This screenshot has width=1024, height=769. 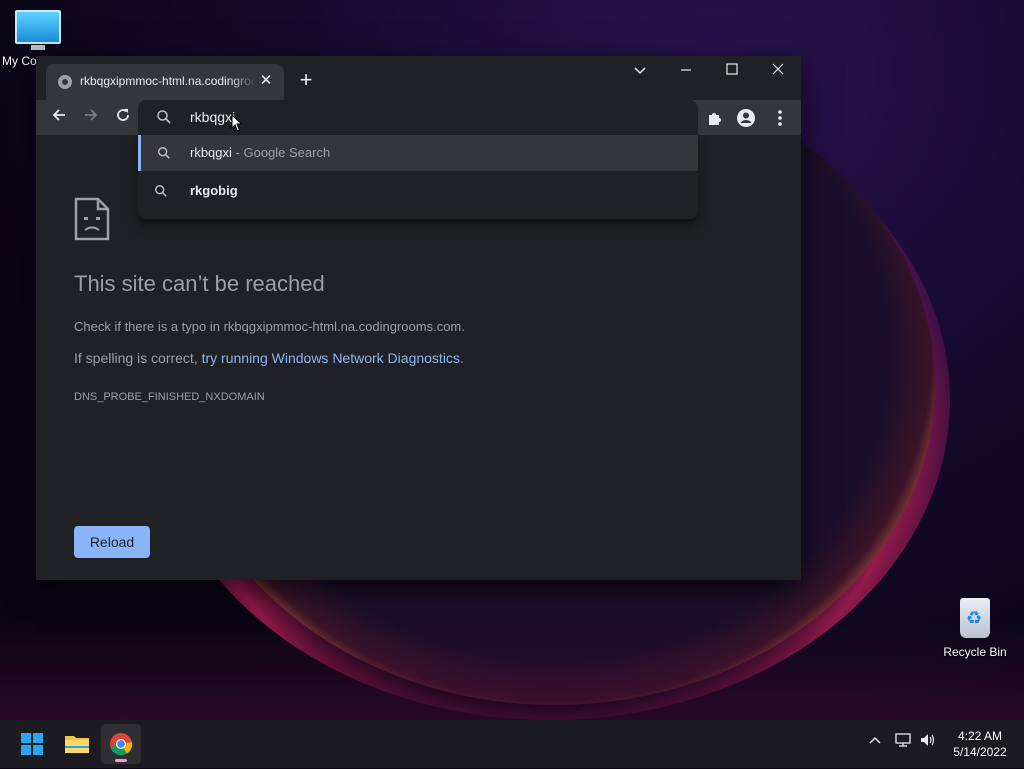 I want to click on browser-tab: rkbqgxipmmoc-html.na.codingrooms.com ✕, so click(x=165, y=82).